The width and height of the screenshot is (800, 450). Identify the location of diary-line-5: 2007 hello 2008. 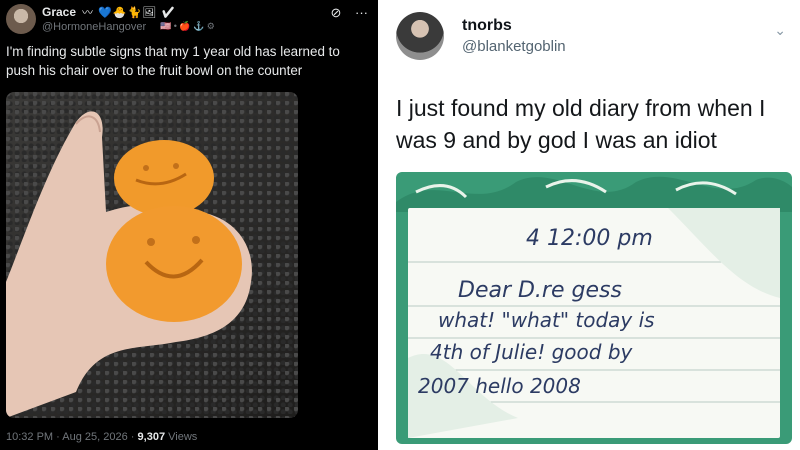
(499, 386).